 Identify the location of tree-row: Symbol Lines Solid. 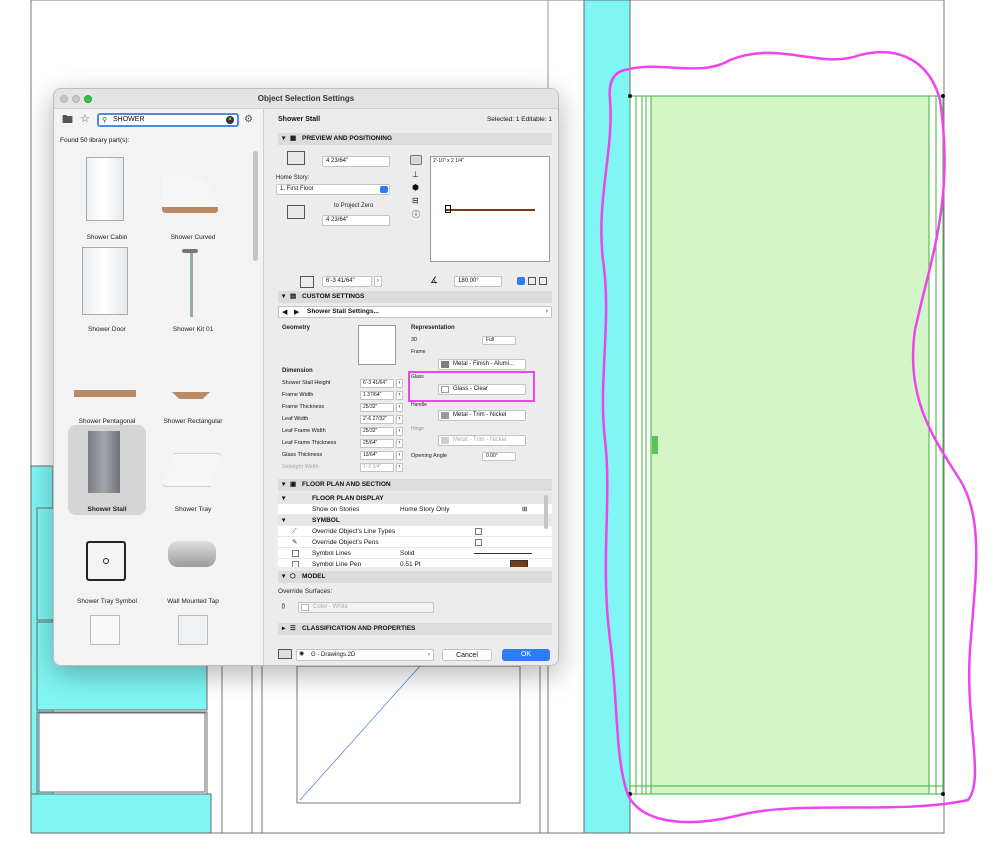
(415, 553).